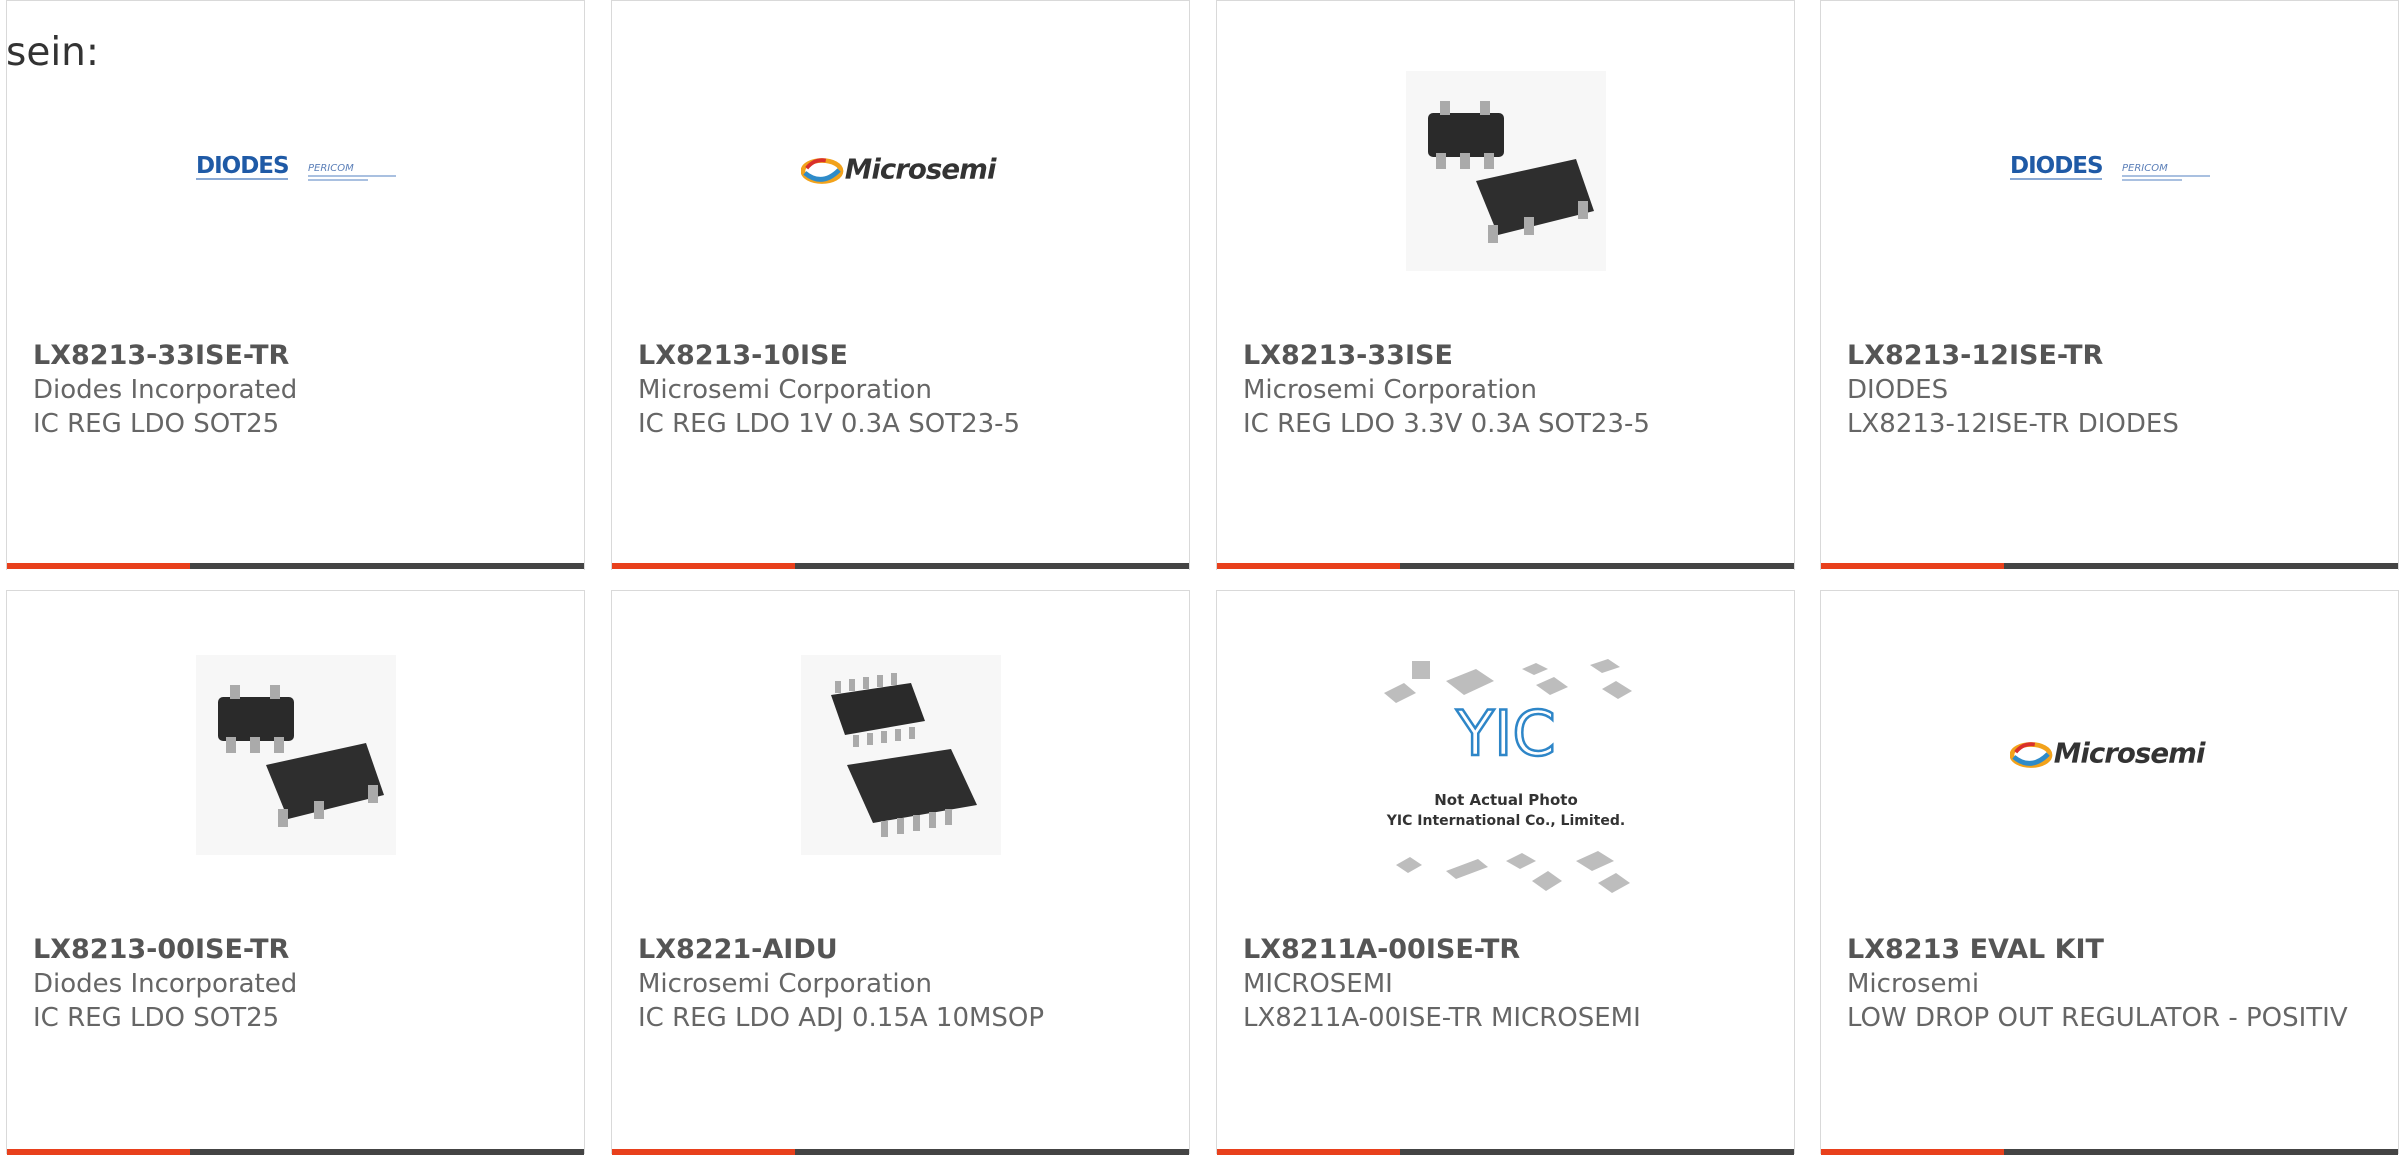 This screenshot has height=1155, width=2400. Describe the element at coordinates (2112, 950) in the screenshot. I see `part-number: LX8213 EVAL KIT` at that location.